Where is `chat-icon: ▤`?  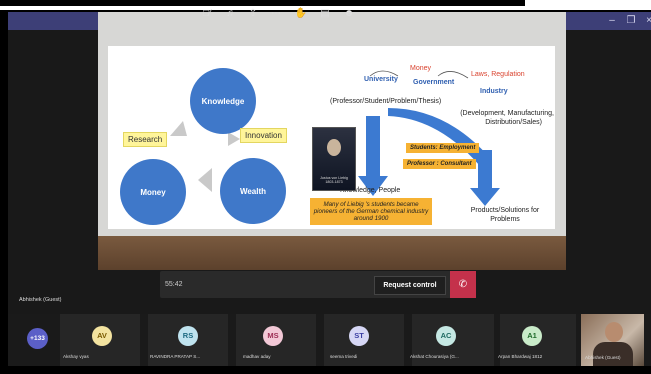 chat-icon: ▤ is located at coordinates (325, 13).